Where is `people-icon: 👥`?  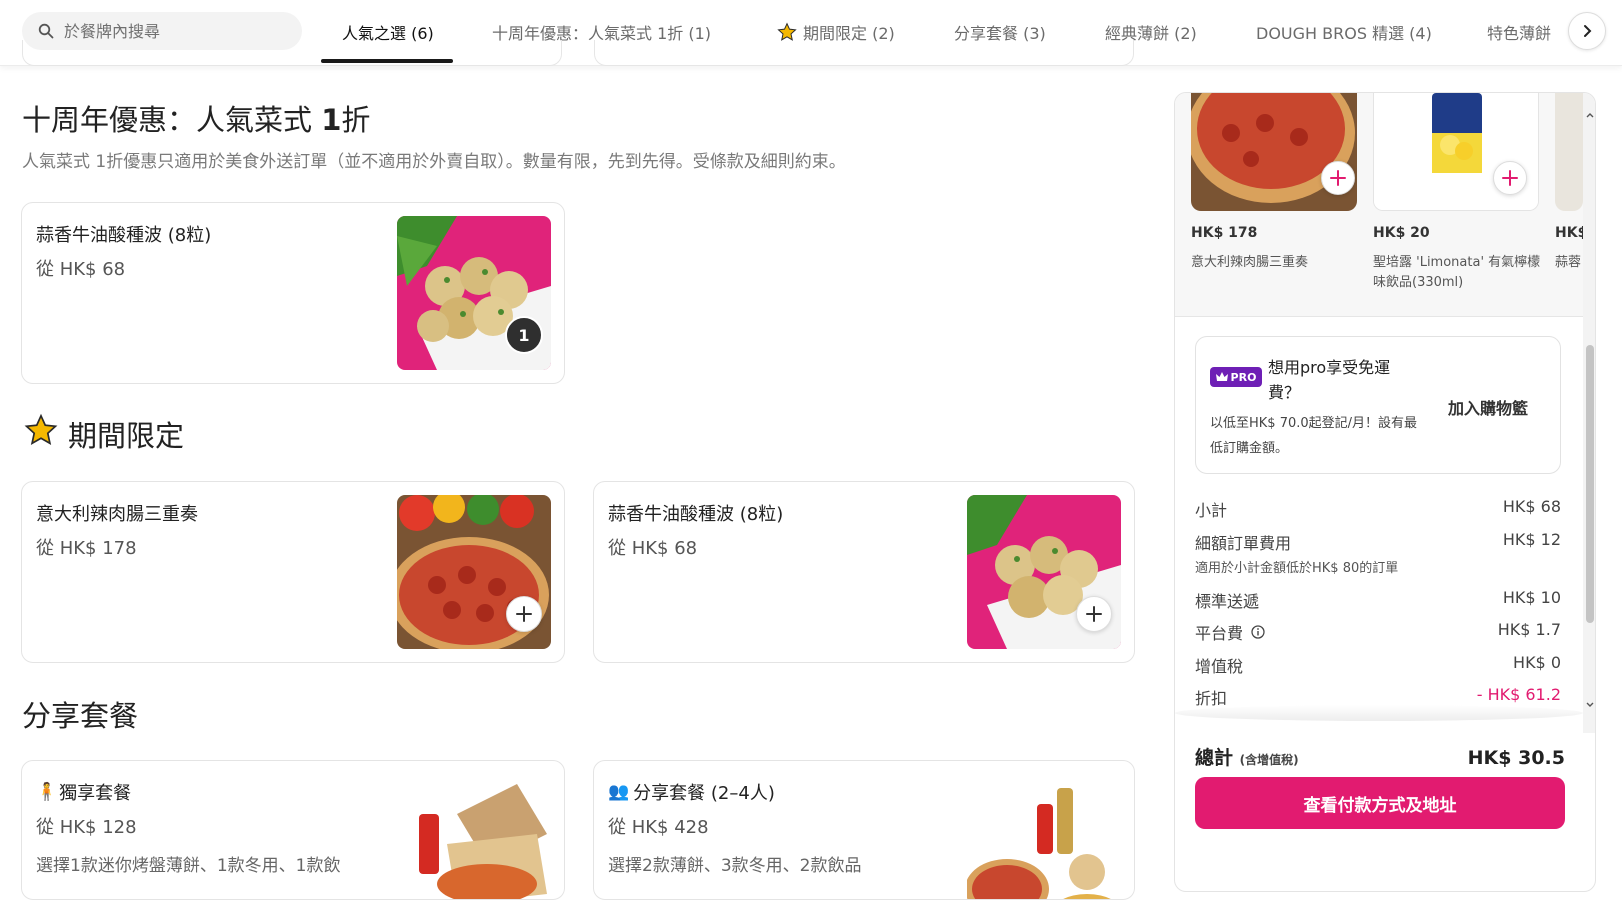
people-icon: 👥 is located at coordinates (619, 792).